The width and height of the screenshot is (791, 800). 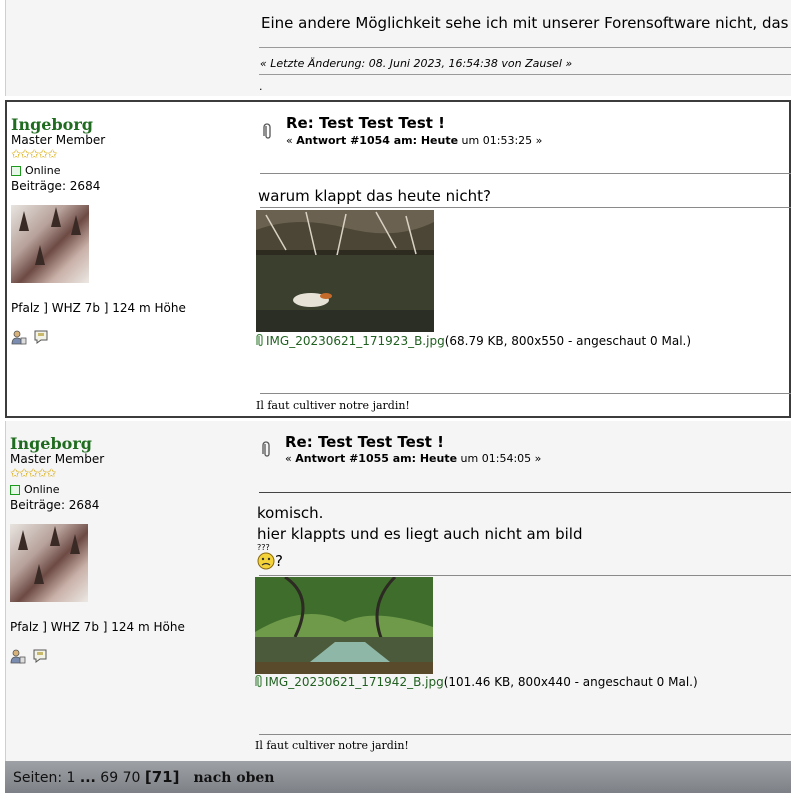 What do you see at coordinates (500, 140) in the screenshot?
I see `answer-time: um 01:53:25 »` at bounding box center [500, 140].